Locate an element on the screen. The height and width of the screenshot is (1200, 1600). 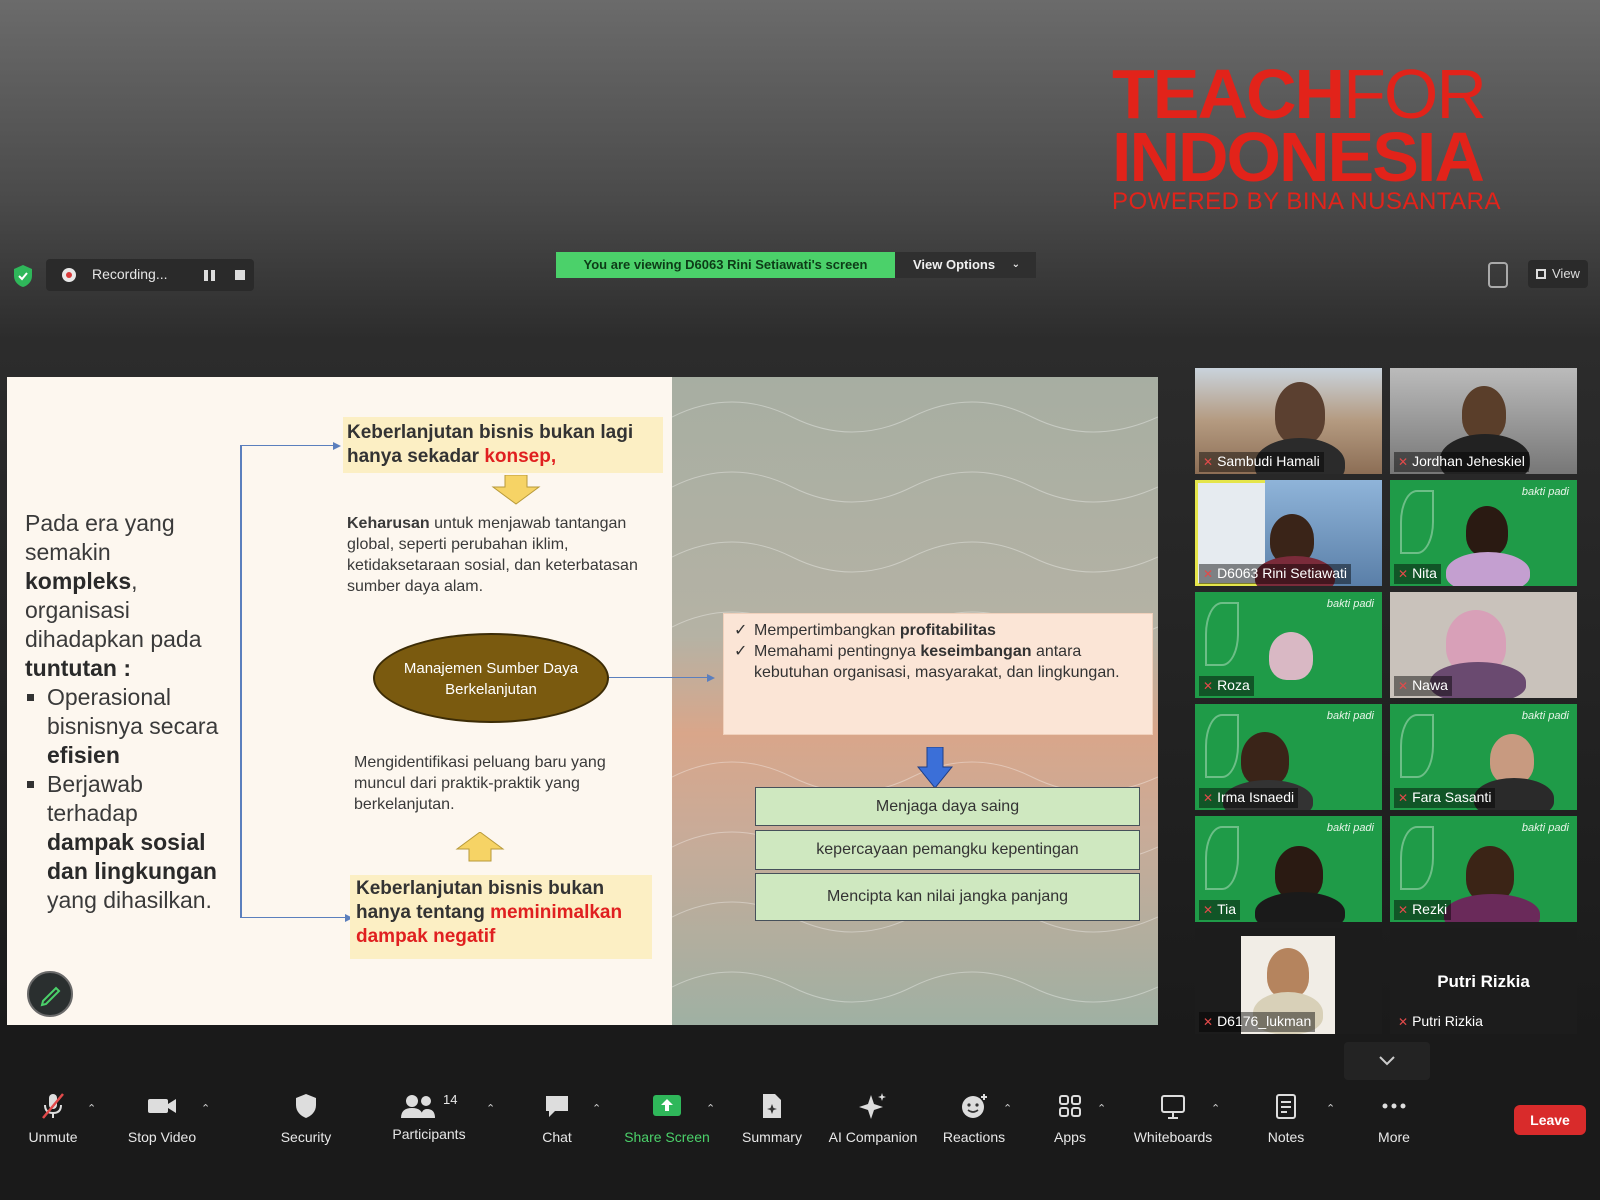
whiteboards-button: Whiteboards is located at coordinates (1173, 1118).